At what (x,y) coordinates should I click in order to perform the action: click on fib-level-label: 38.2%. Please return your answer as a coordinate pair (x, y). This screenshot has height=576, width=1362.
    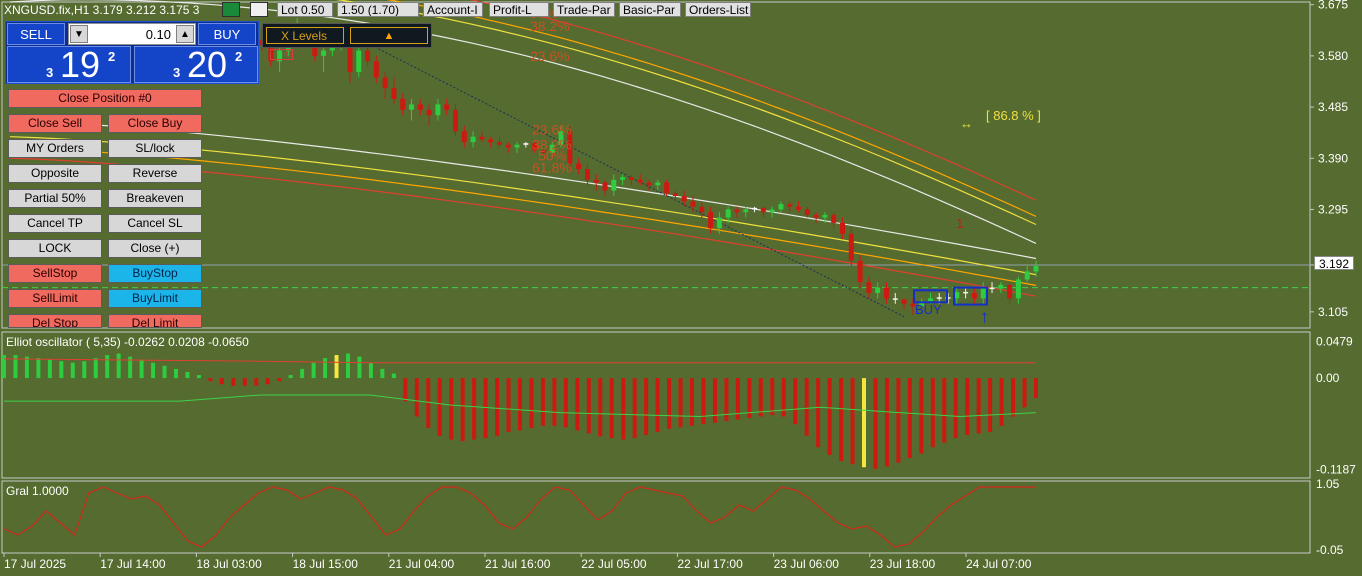
    Looking at the image, I should click on (550, 26).